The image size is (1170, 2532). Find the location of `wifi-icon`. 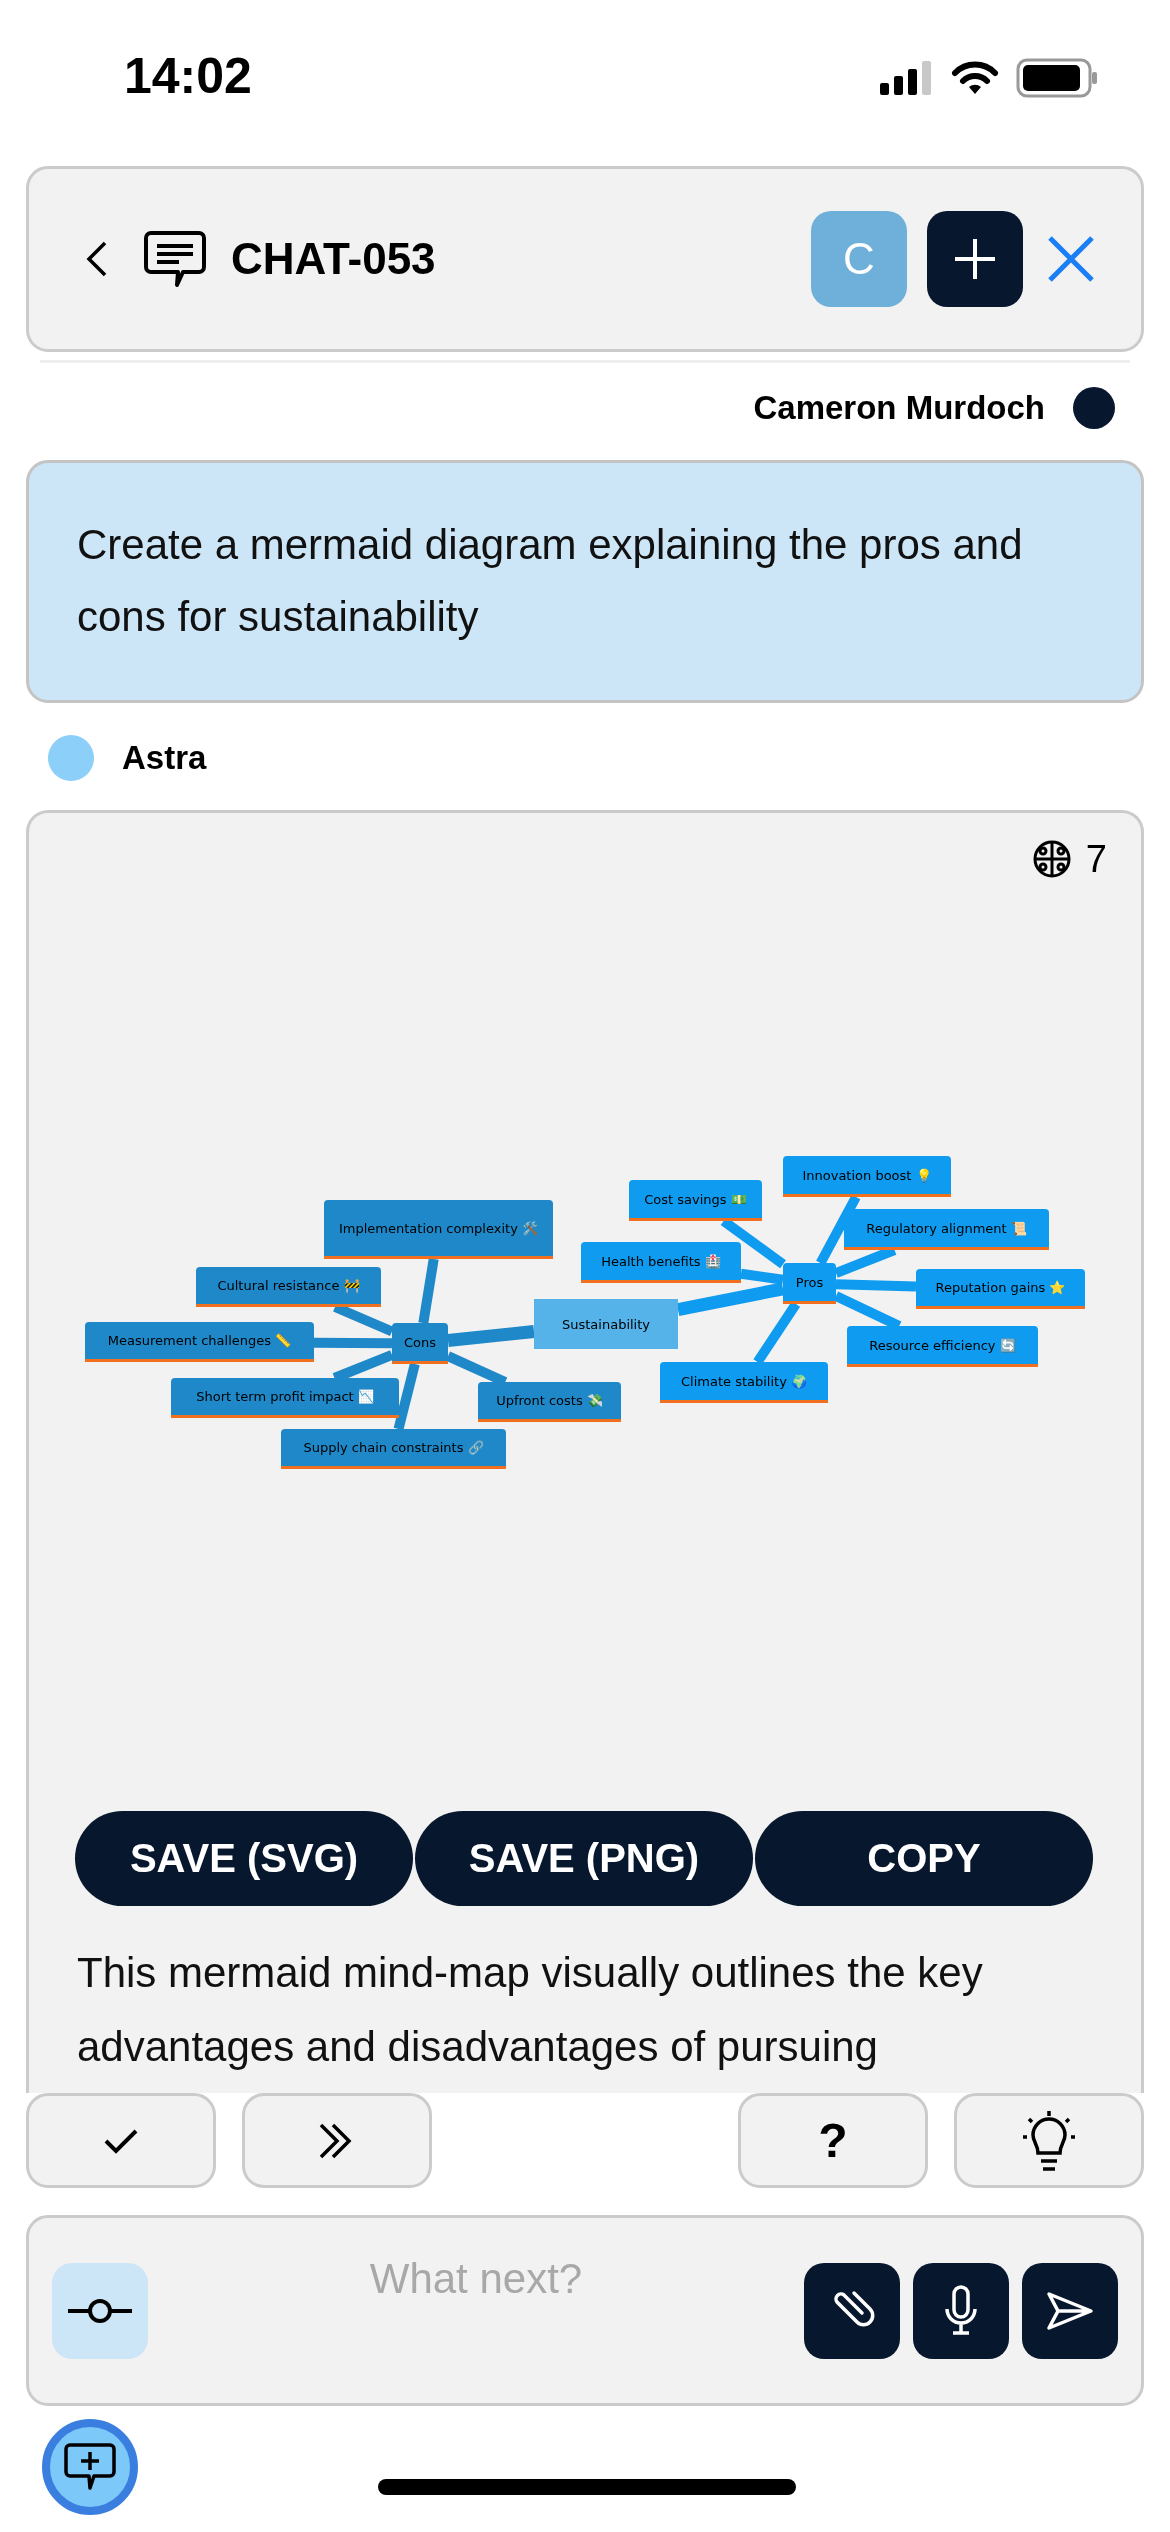

wifi-icon is located at coordinates (975, 78).